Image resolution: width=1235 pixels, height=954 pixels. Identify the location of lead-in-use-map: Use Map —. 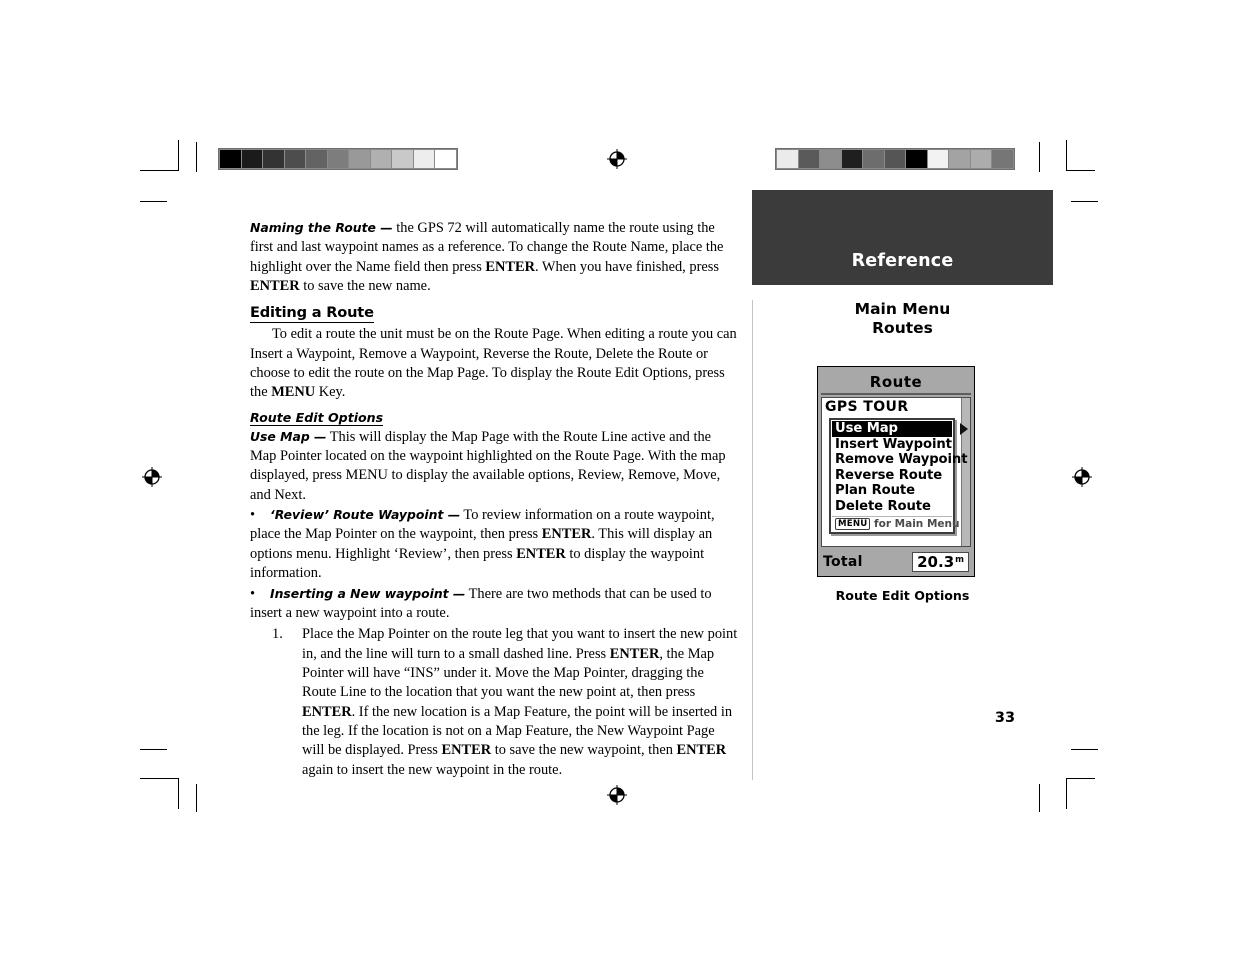
(288, 436).